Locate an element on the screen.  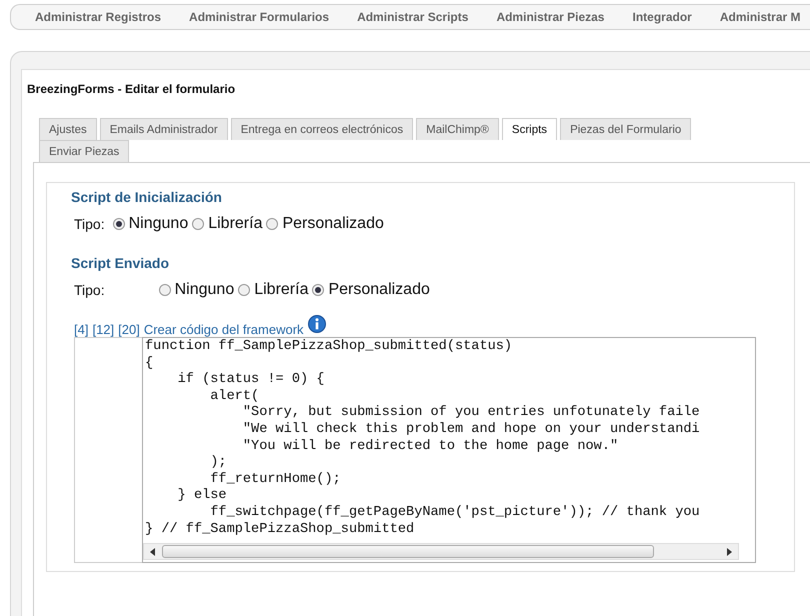
code-line: } // ff_SamplePizzaShop_submitted is located at coordinates (280, 530).